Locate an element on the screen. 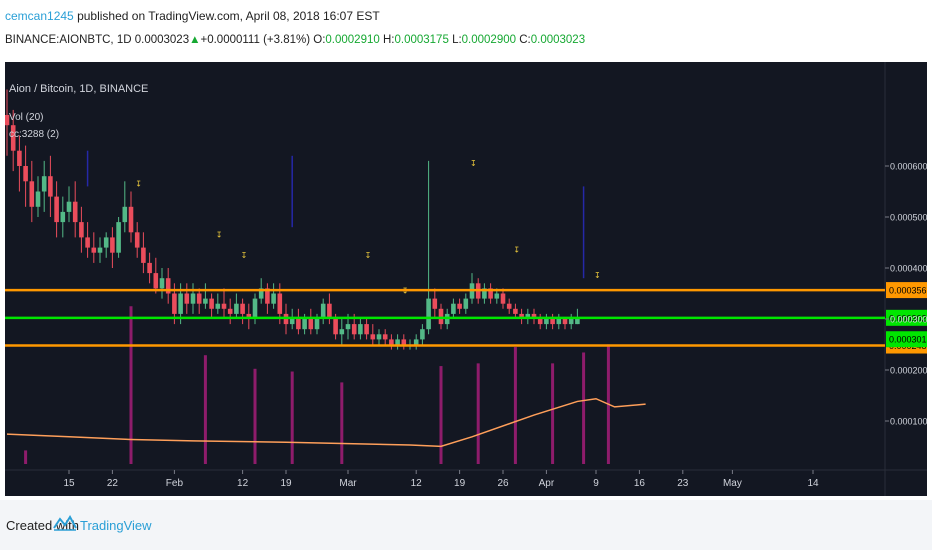 This screenshot has width=932, height=550. x-tick-label: 16 is located at coordinates (640, 483).